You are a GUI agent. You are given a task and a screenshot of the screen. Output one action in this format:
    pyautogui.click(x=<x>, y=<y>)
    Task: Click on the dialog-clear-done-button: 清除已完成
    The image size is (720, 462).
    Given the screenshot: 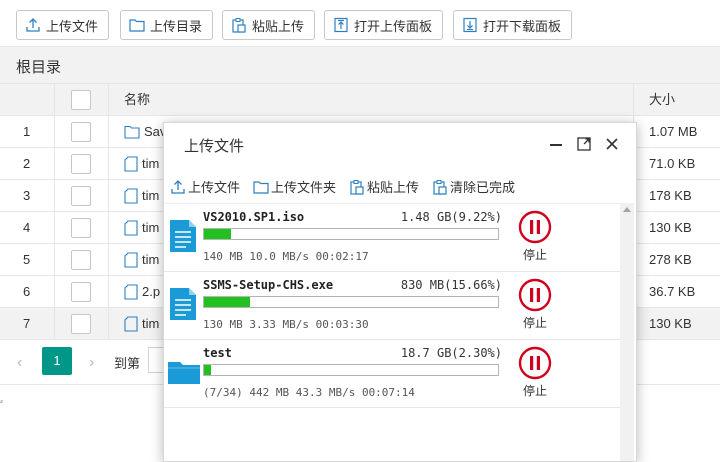 What is the action you would take?
    pyautogui.click(x=473, y=186)
    